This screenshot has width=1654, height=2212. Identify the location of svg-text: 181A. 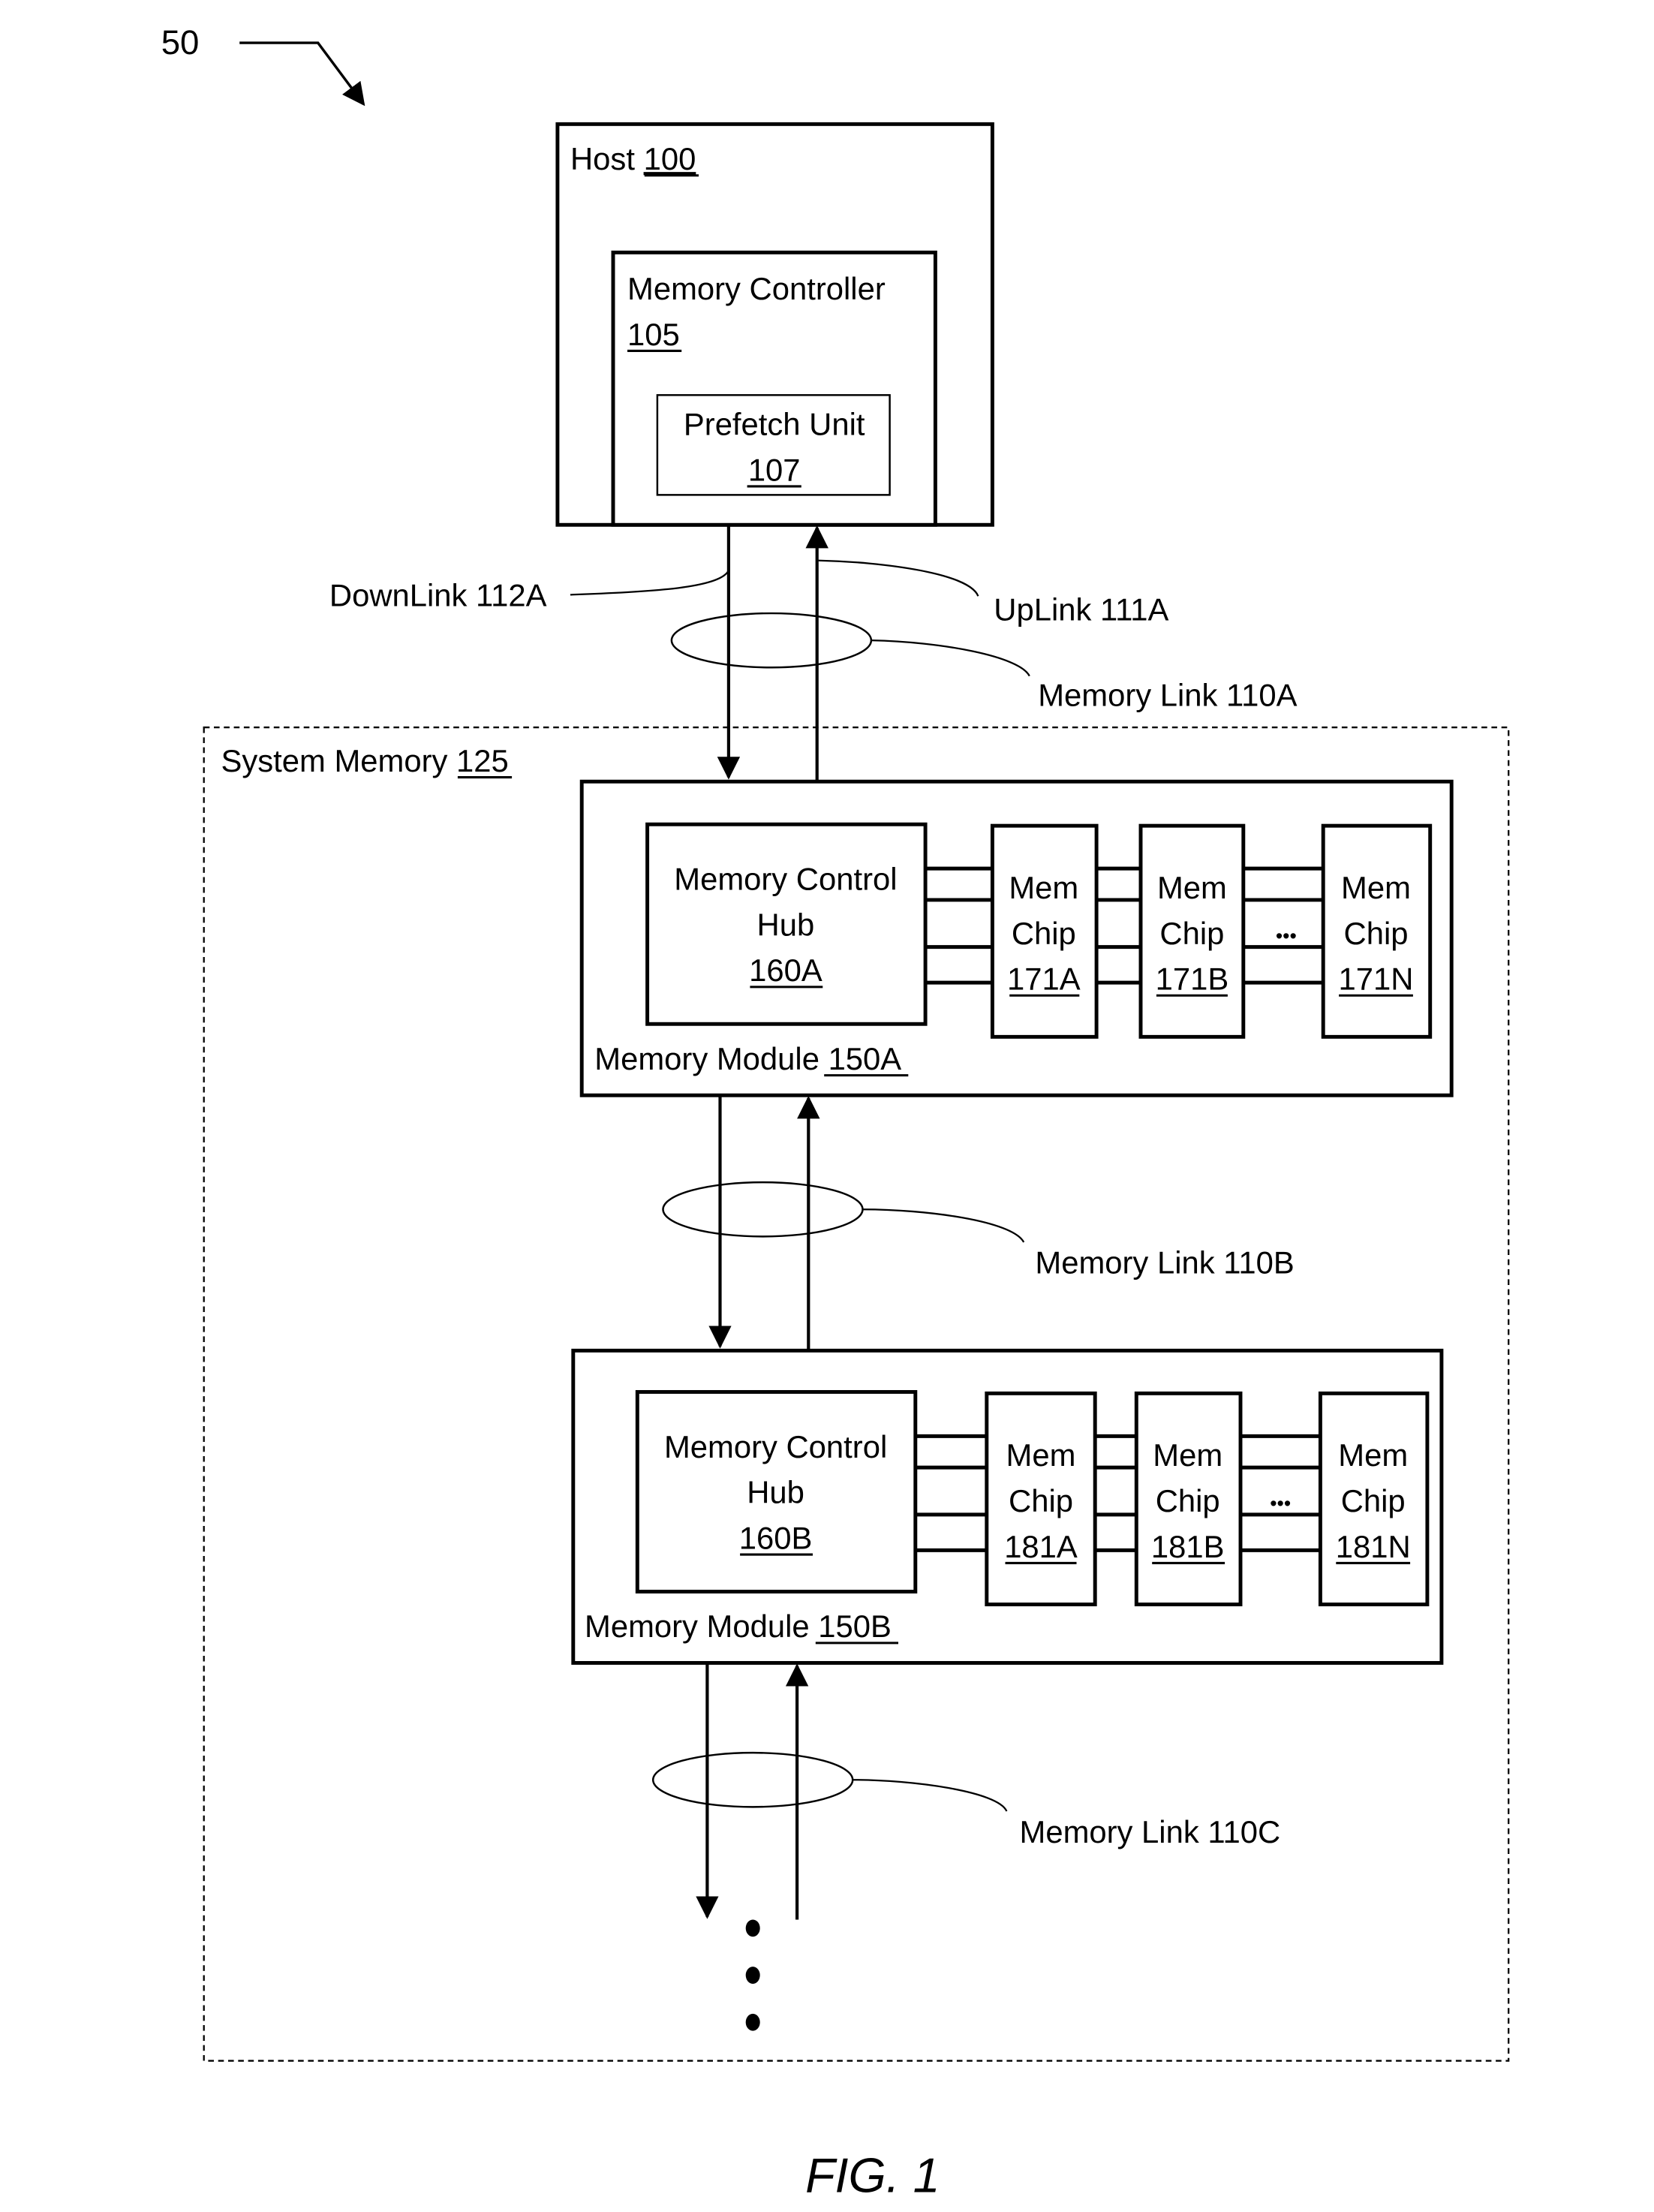
(1041, 1546).